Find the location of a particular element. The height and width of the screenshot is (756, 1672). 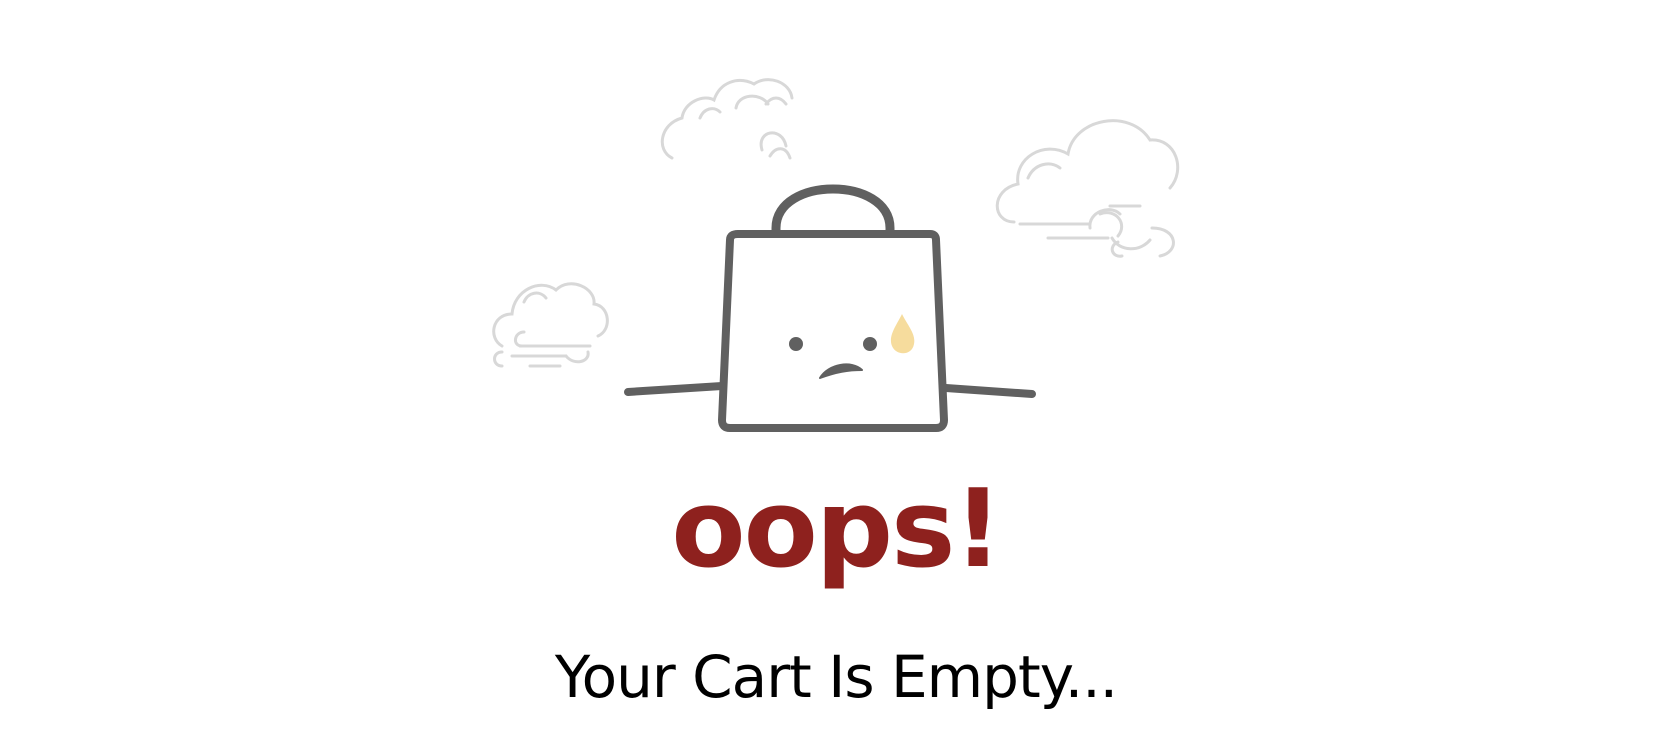

shopping-bag-icon is located at coordinates (830, 308).